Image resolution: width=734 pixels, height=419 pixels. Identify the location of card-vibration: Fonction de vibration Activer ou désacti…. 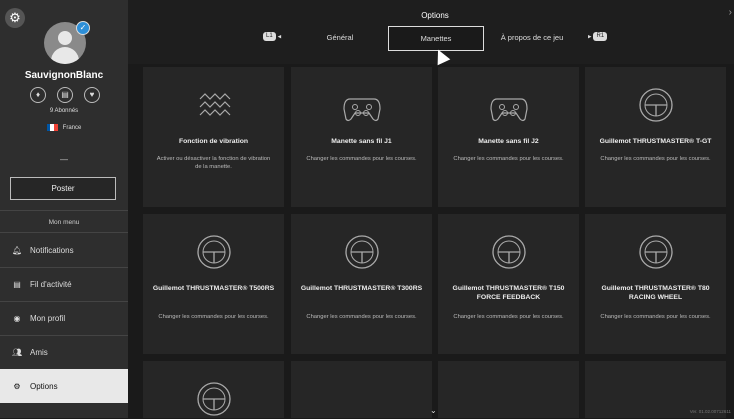
(213, 137).